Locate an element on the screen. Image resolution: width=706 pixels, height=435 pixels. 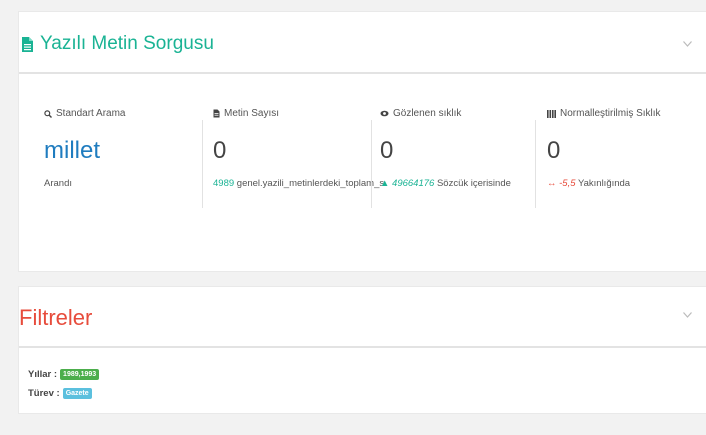
eye-icon is located at coordinates (384, 113).